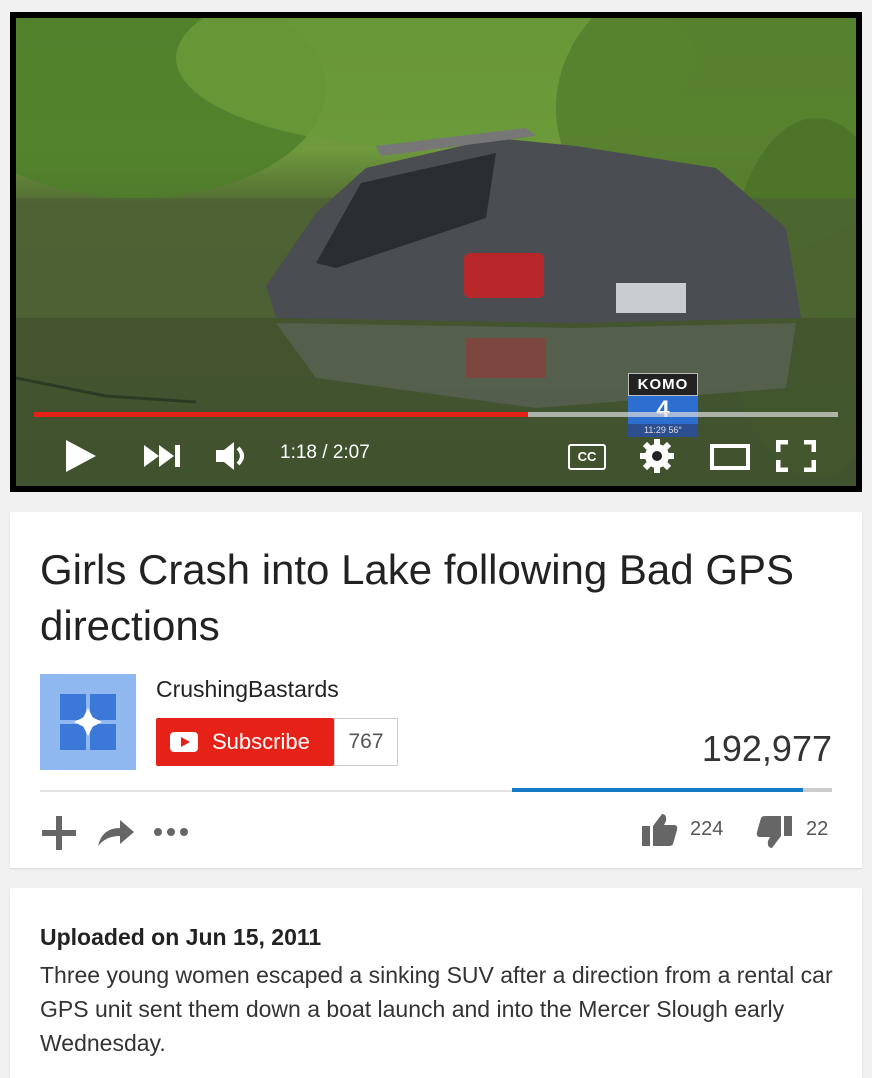 Image resolution: width=872 pixels, height=1078 pixels. What do you see at coordinates (261, 741) in the screenshot?
I see `subscribe-label: Subscribe` at bounding box center [261, 741].